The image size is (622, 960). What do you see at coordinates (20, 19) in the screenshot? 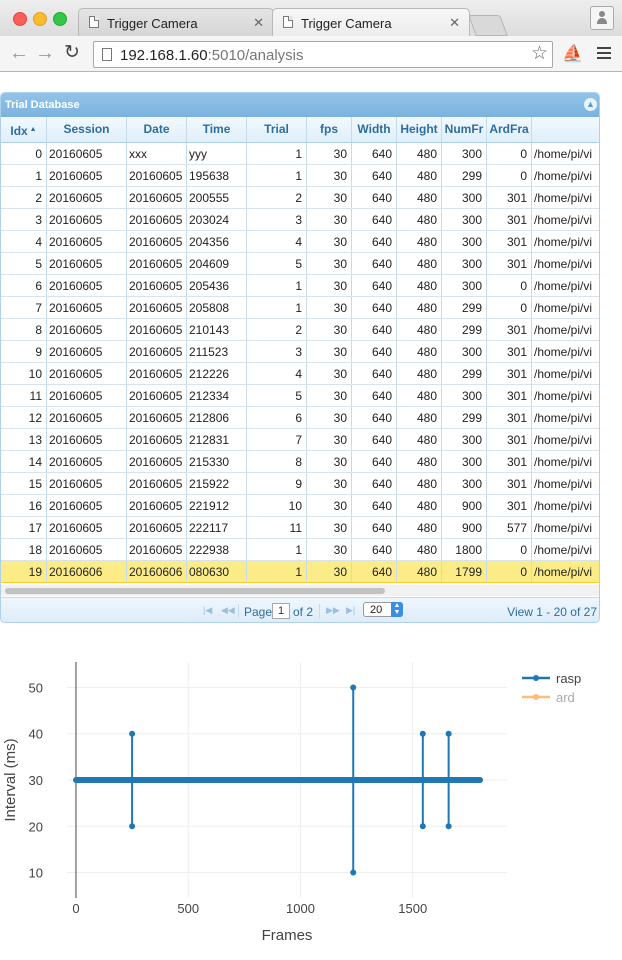
I see `close-window-button` at bounding box center [20, 19].